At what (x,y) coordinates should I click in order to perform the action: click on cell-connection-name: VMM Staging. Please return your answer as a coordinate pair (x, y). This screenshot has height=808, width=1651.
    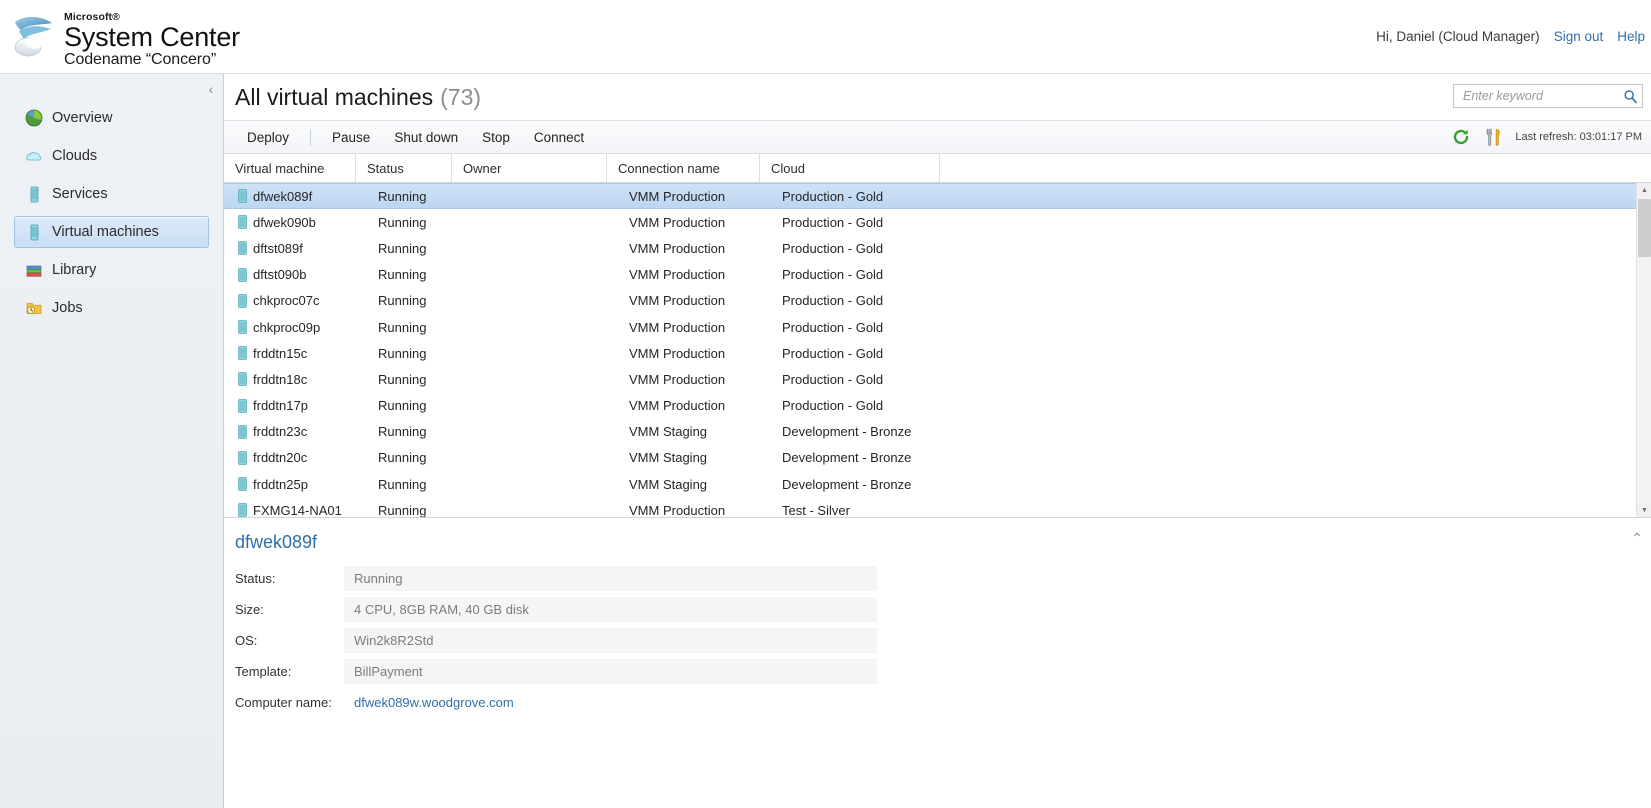
    Looking at the image, I should click on (668, 458).